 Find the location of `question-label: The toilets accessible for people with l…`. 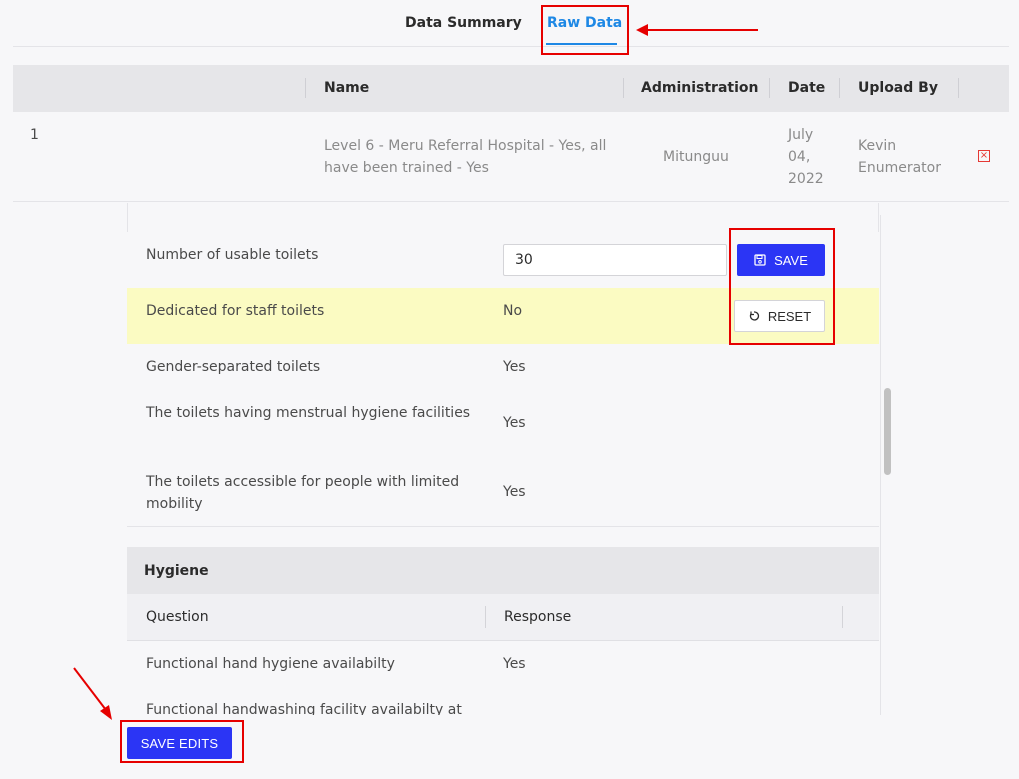

question-label: The toilets accessible for people with l… is located at coordinates (303, 493).